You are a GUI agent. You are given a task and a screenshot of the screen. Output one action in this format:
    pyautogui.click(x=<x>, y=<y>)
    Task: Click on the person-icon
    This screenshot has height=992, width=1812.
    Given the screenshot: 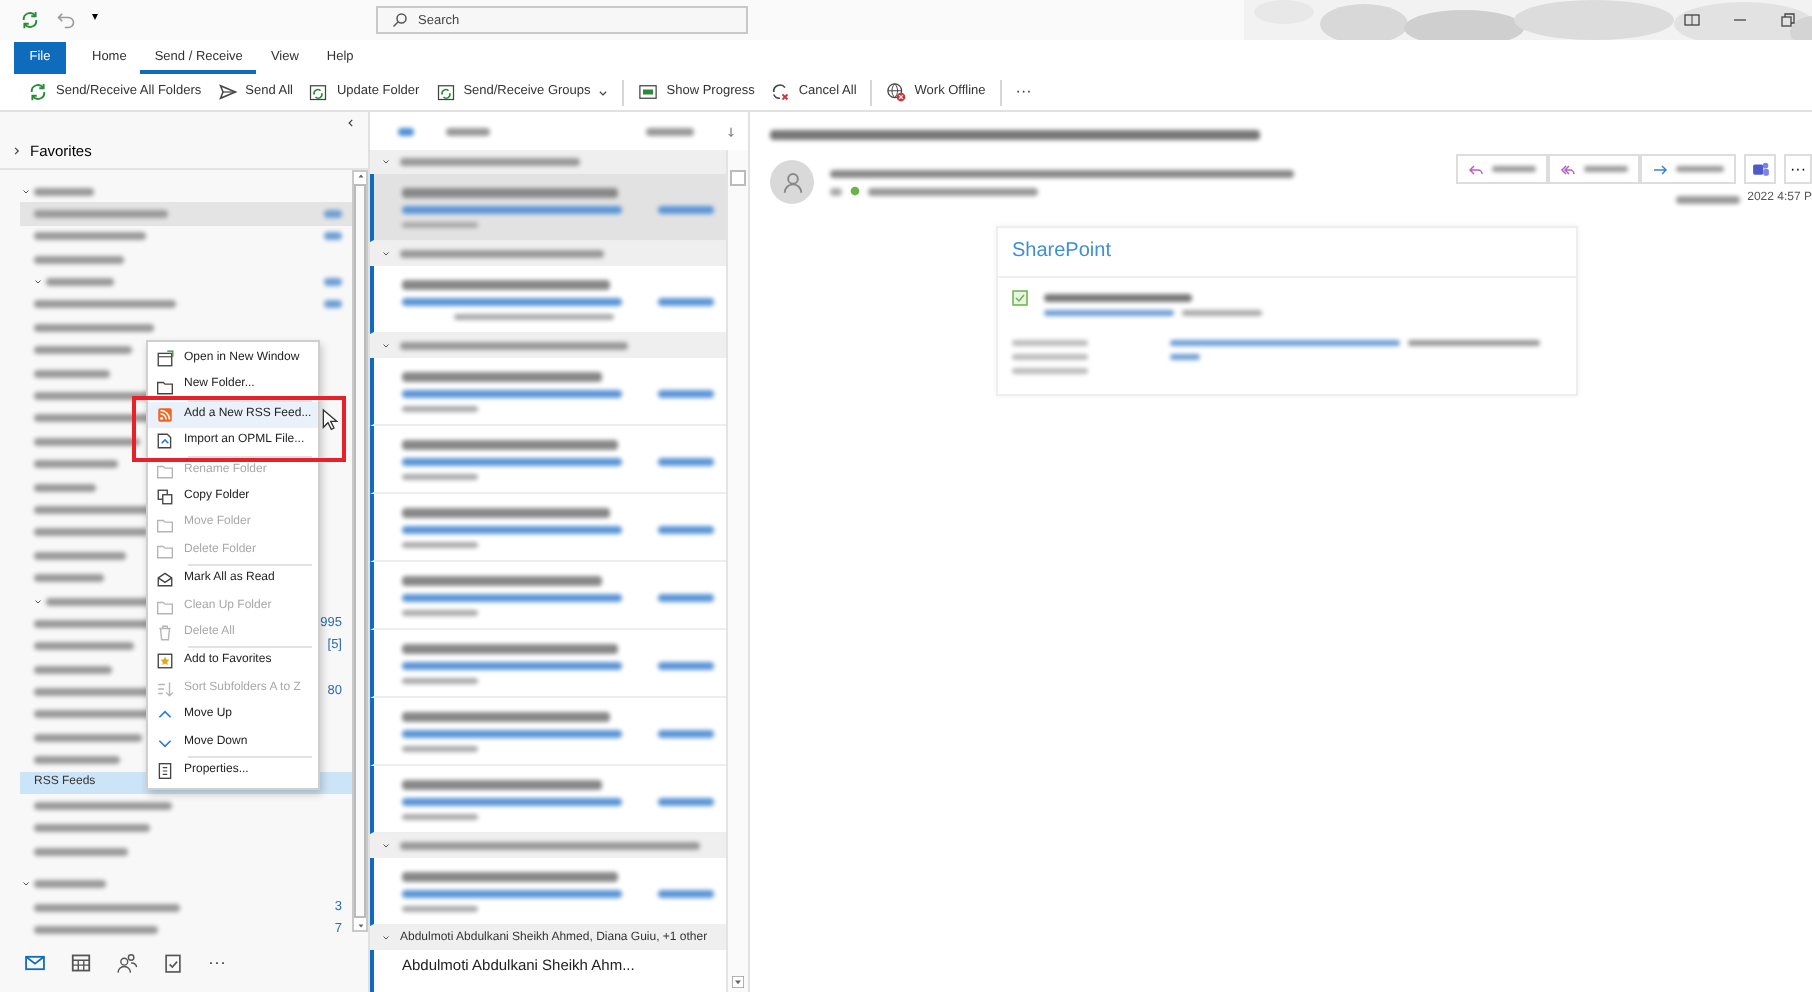 What is the action you would take?
    pyautogui.click(x=792, y=182)
    